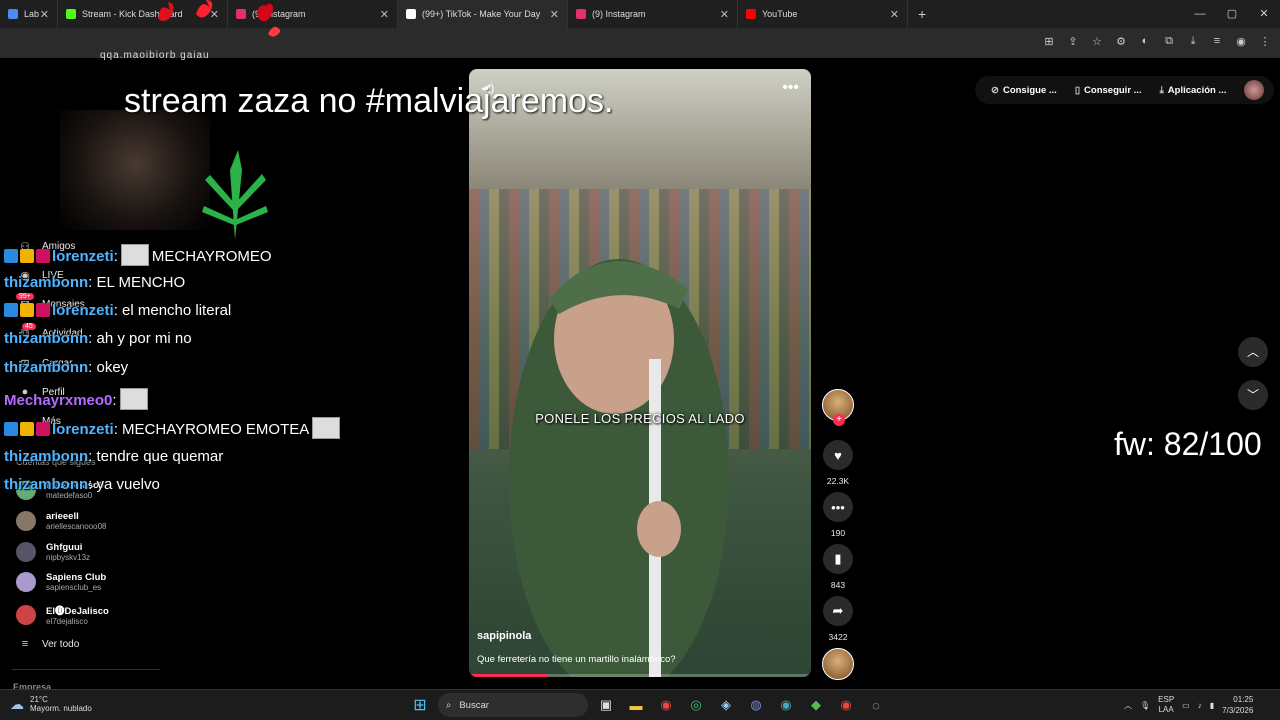 The image size is (1280, 720). I want to click on theme-icon: ◐, so click(1145, 41).